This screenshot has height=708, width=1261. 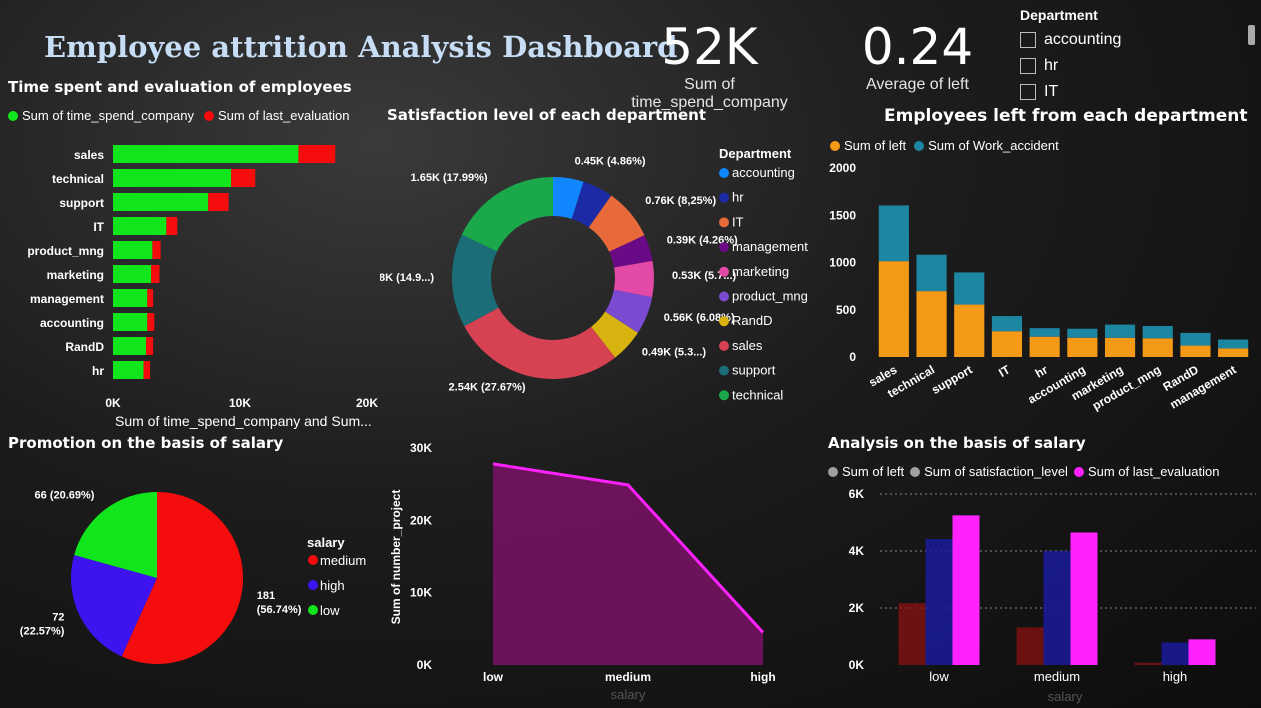 I want to click on legend-label: high, so click(x=332, y=585).